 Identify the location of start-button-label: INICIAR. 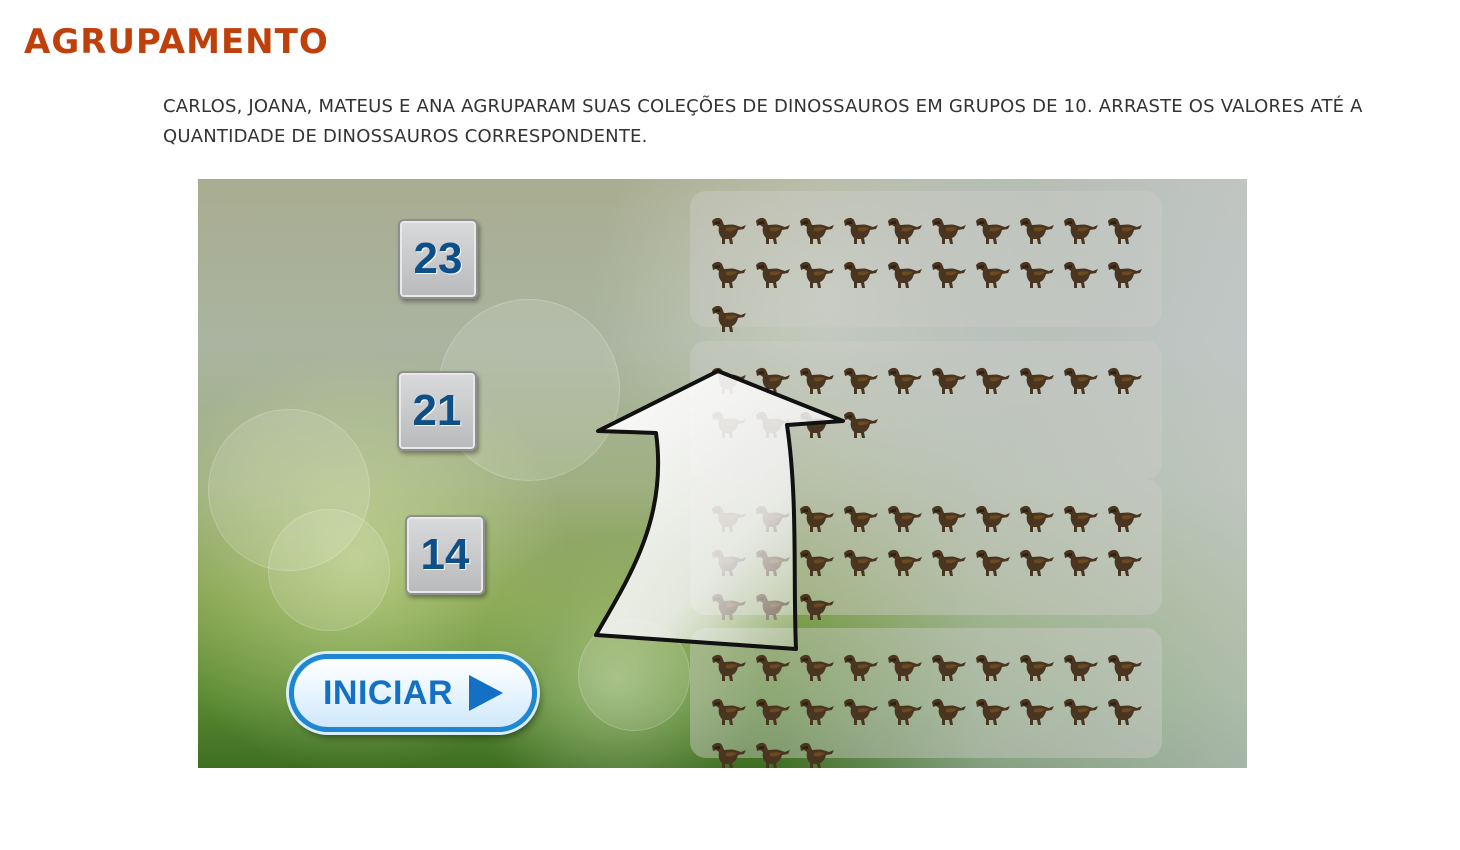
(388, 692).